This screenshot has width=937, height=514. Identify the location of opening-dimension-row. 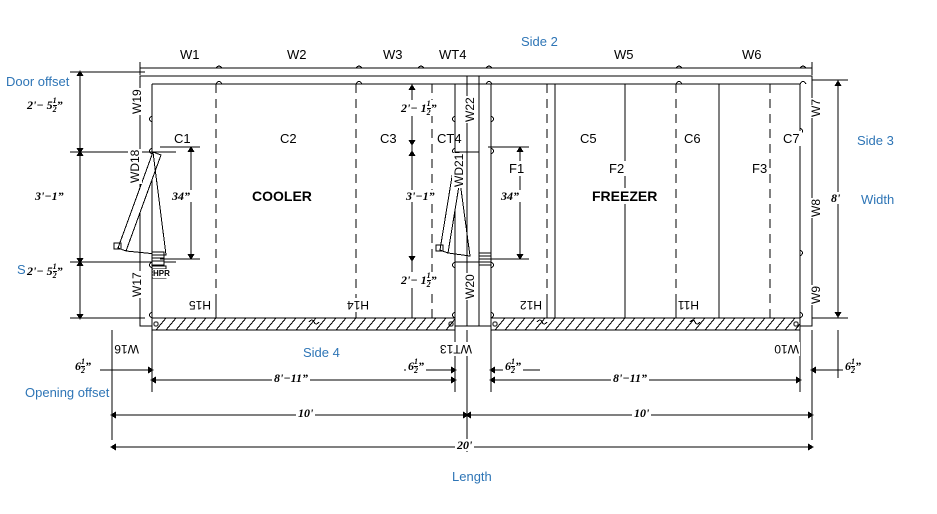
(476, 380).